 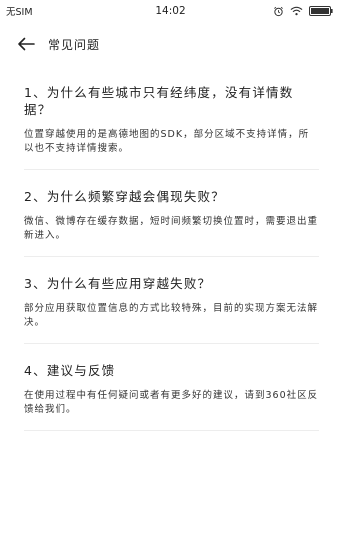 What do you see at coordinates (170, 44) in the screenshot?
I see `app-bar: 常见问题` at bounding box center [170, 44].